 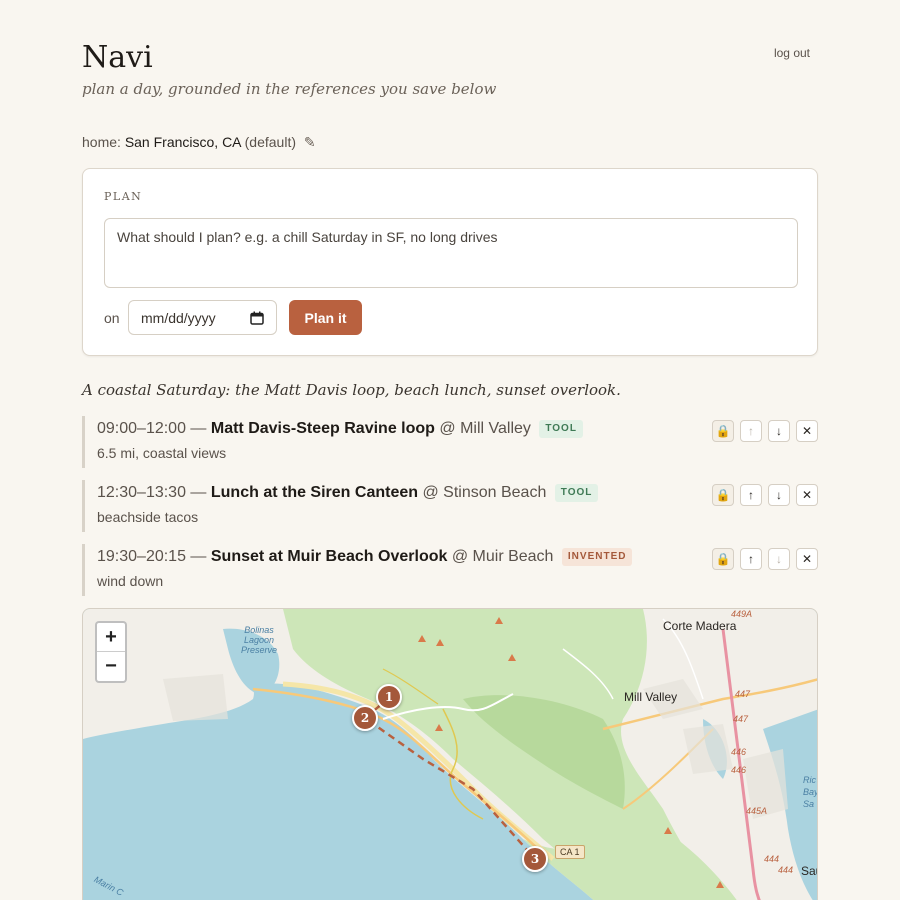 I want to click on item-time: 09:00–12:00 —, so click(x=152, y=428).